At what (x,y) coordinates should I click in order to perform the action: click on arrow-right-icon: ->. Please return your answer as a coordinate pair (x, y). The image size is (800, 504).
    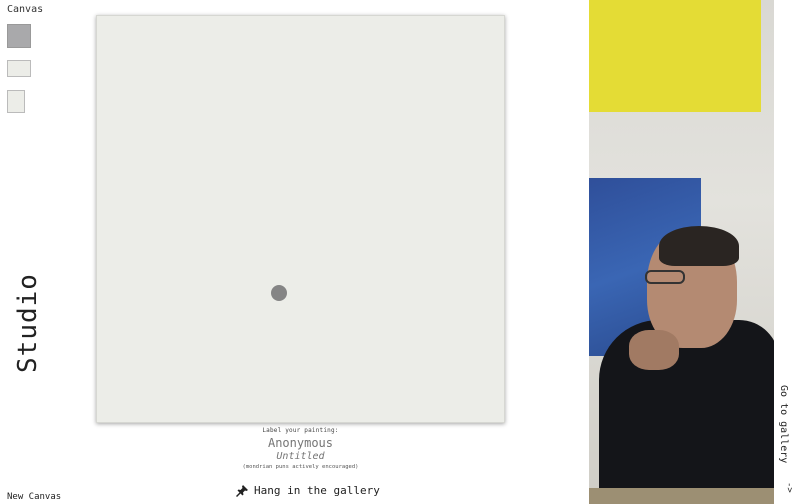
    Looking at the image, I should click on (789, 487).